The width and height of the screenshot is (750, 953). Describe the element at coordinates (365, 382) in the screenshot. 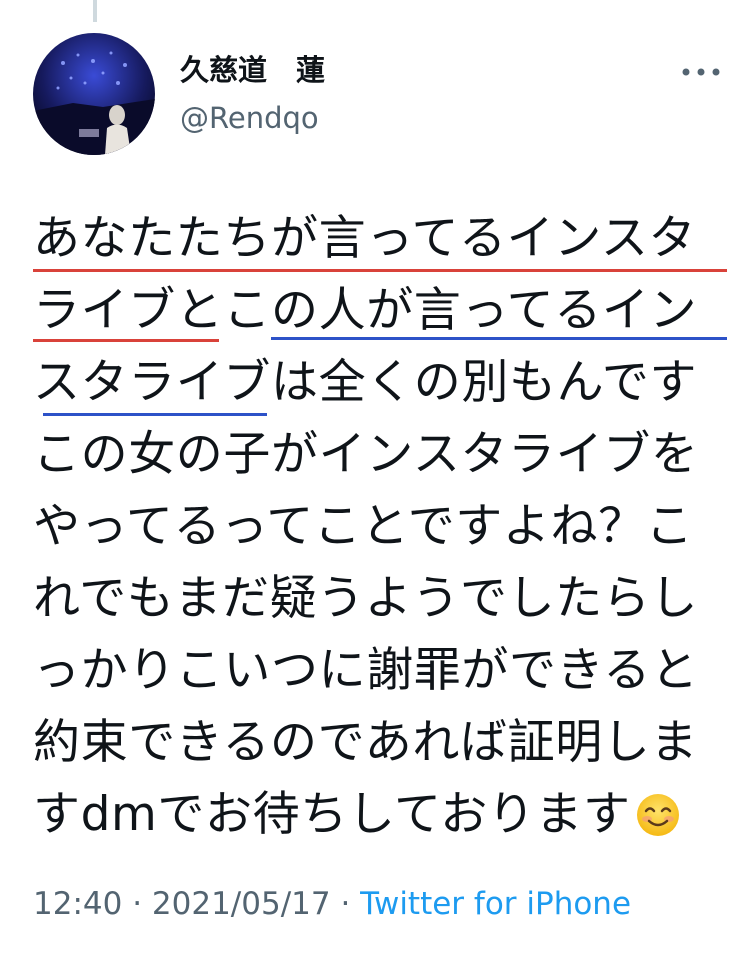

I see `tweet-text-line-content: スタライブは全くの別もんです` at that location.